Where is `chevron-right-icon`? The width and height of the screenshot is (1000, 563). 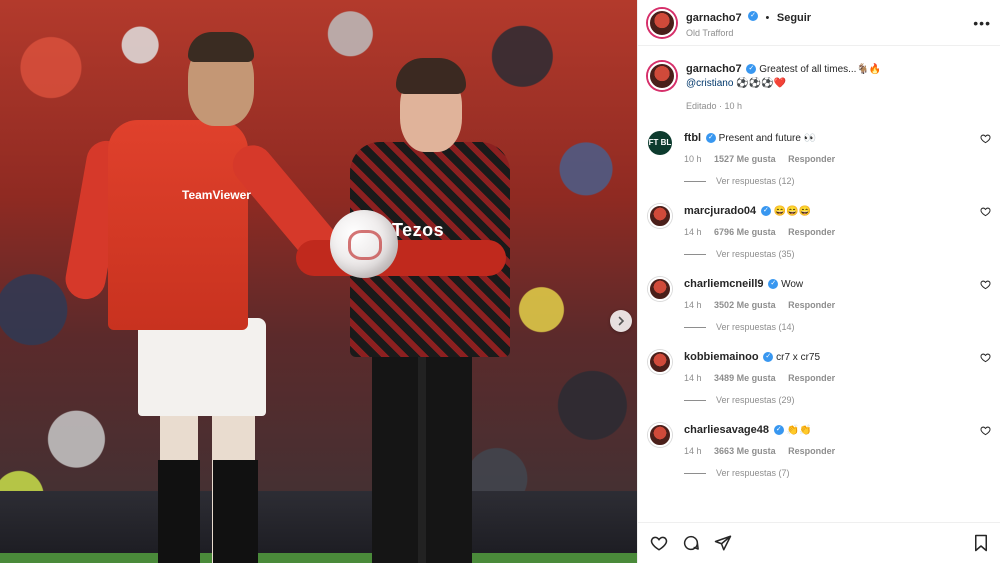
chevron-right-icon is located at coordinates (621, 321).